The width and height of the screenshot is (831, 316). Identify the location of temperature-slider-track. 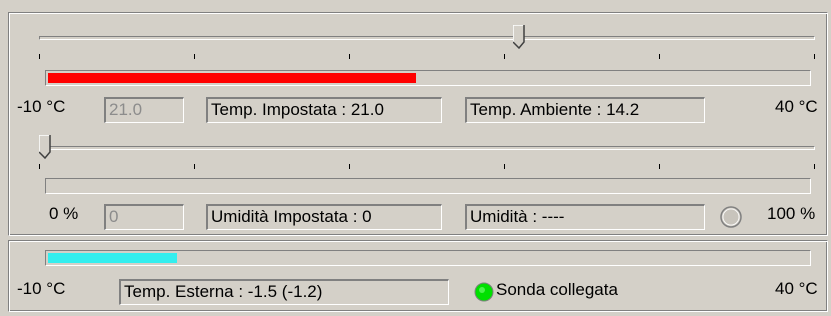
(427, 38).